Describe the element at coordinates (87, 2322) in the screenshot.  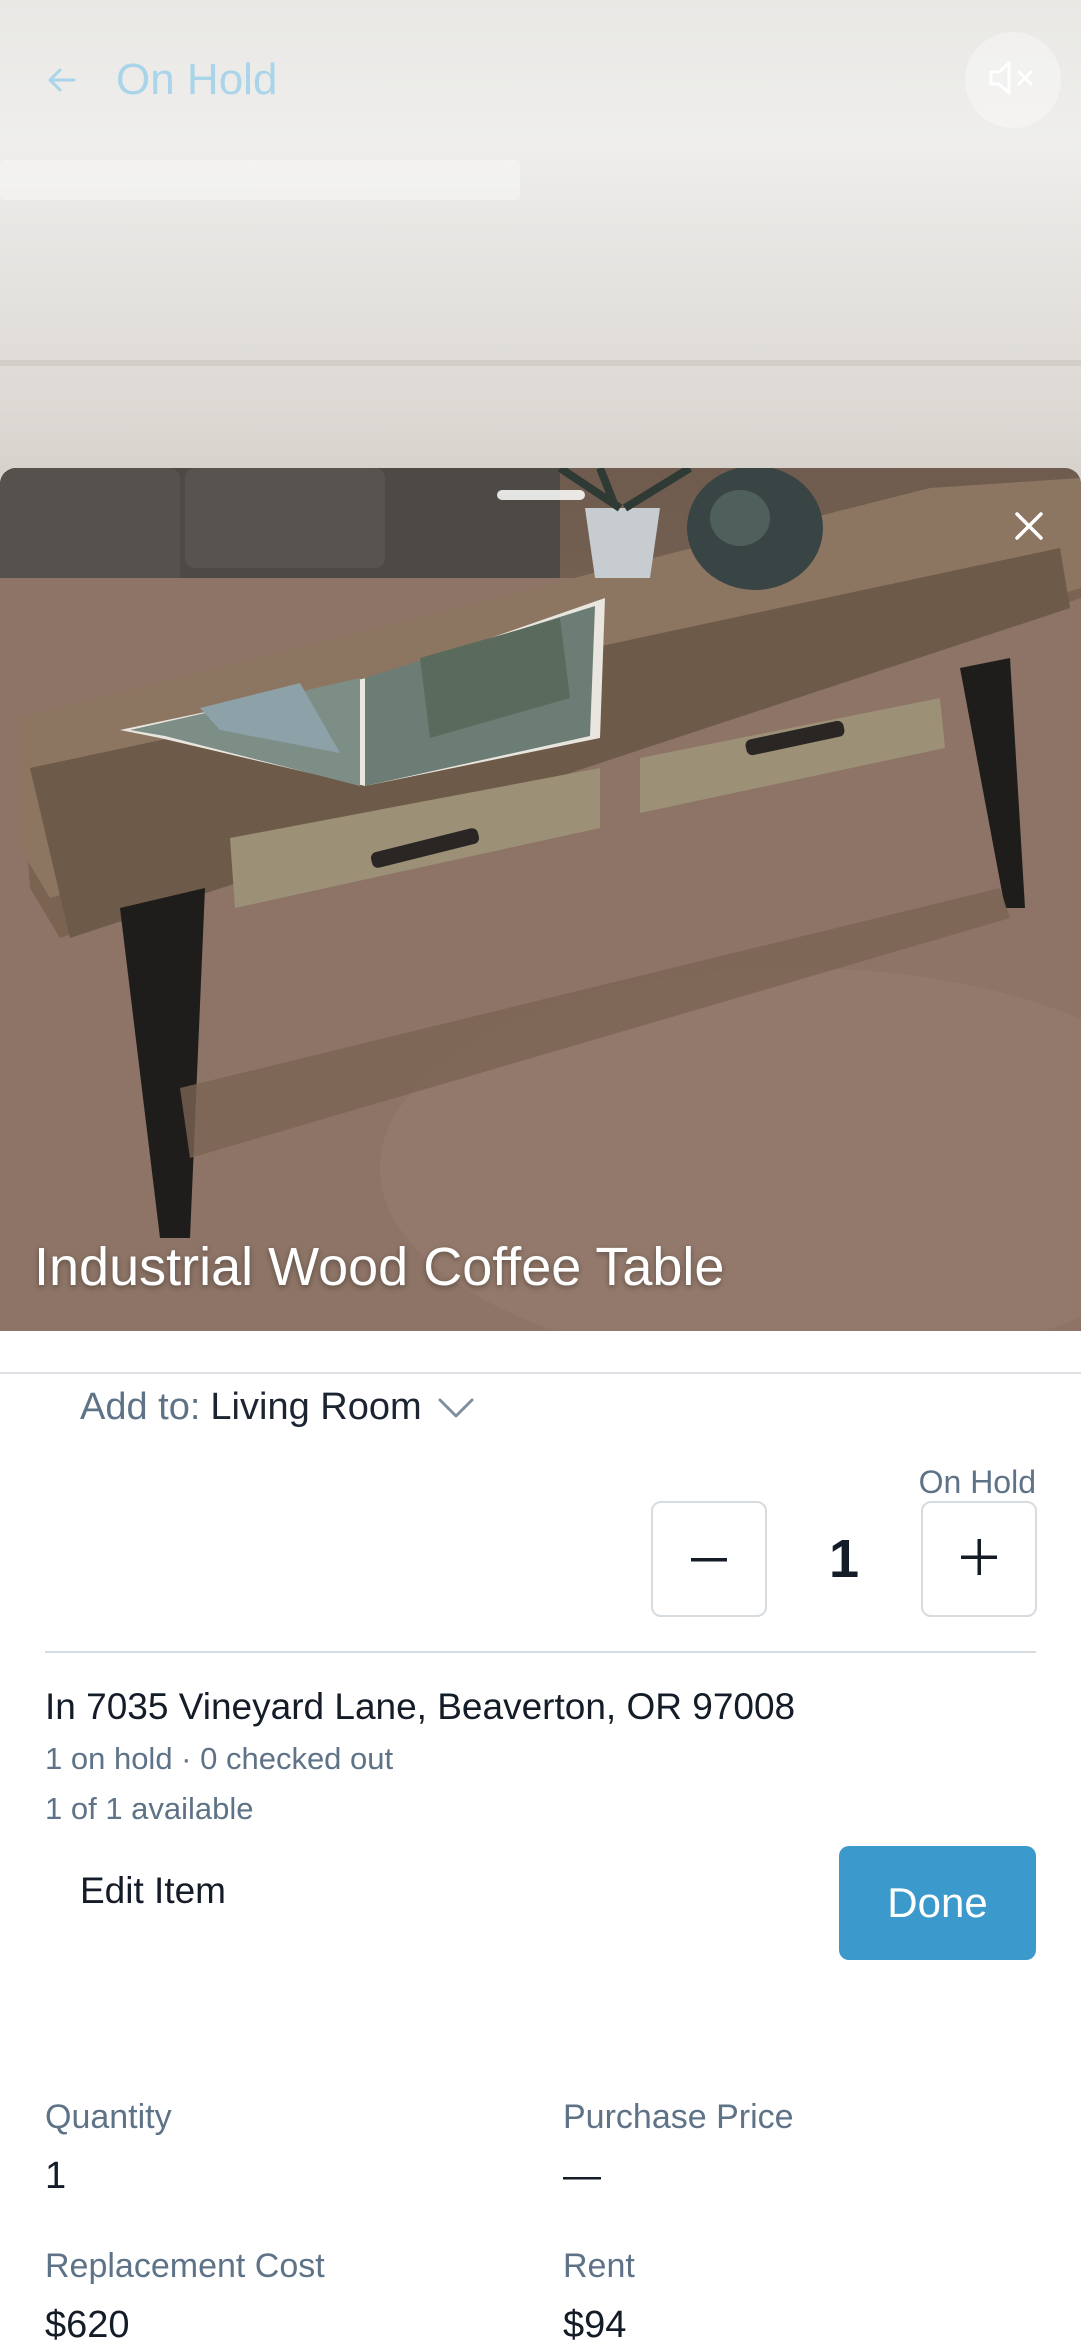
I see `replacement-cost-value: $620` at that location.